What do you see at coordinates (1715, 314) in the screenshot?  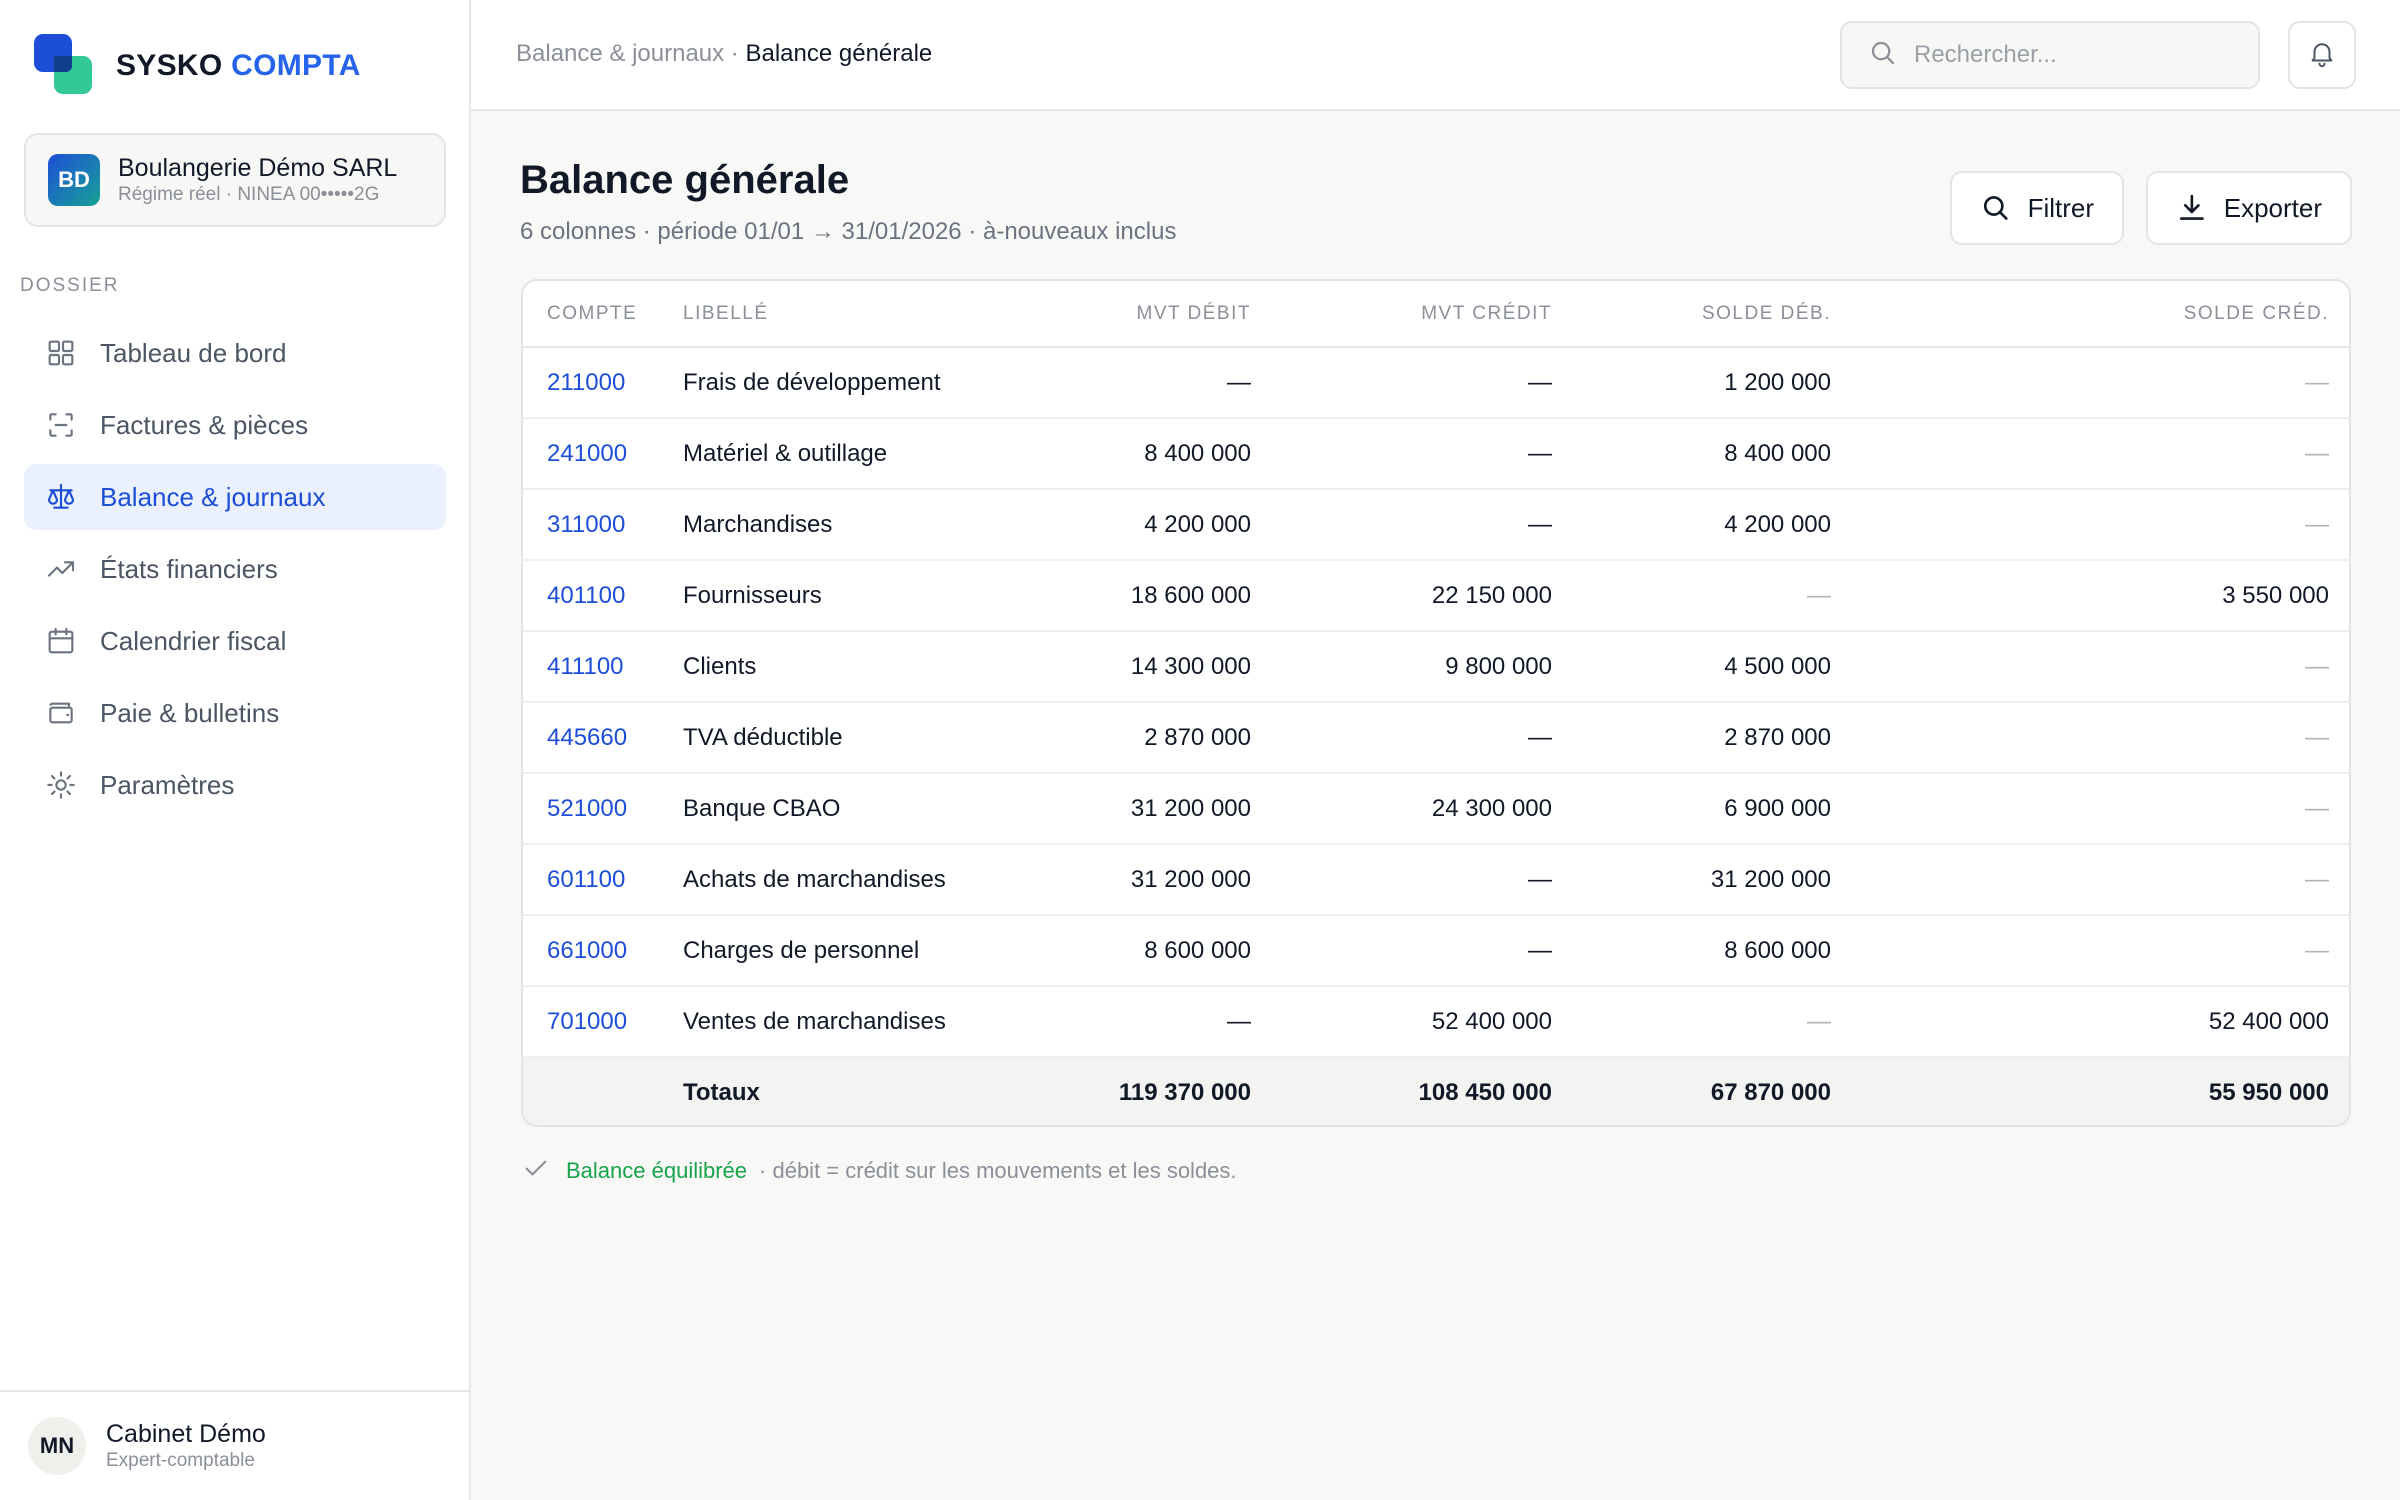 I see `column-header-debit-balance: SOLDE DÉB.` at bounding box center [1715, 314].